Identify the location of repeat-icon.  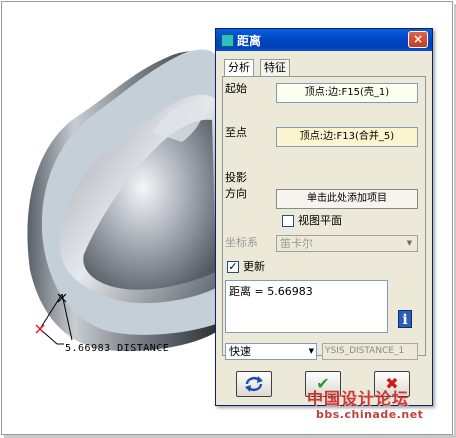
(254, 384).